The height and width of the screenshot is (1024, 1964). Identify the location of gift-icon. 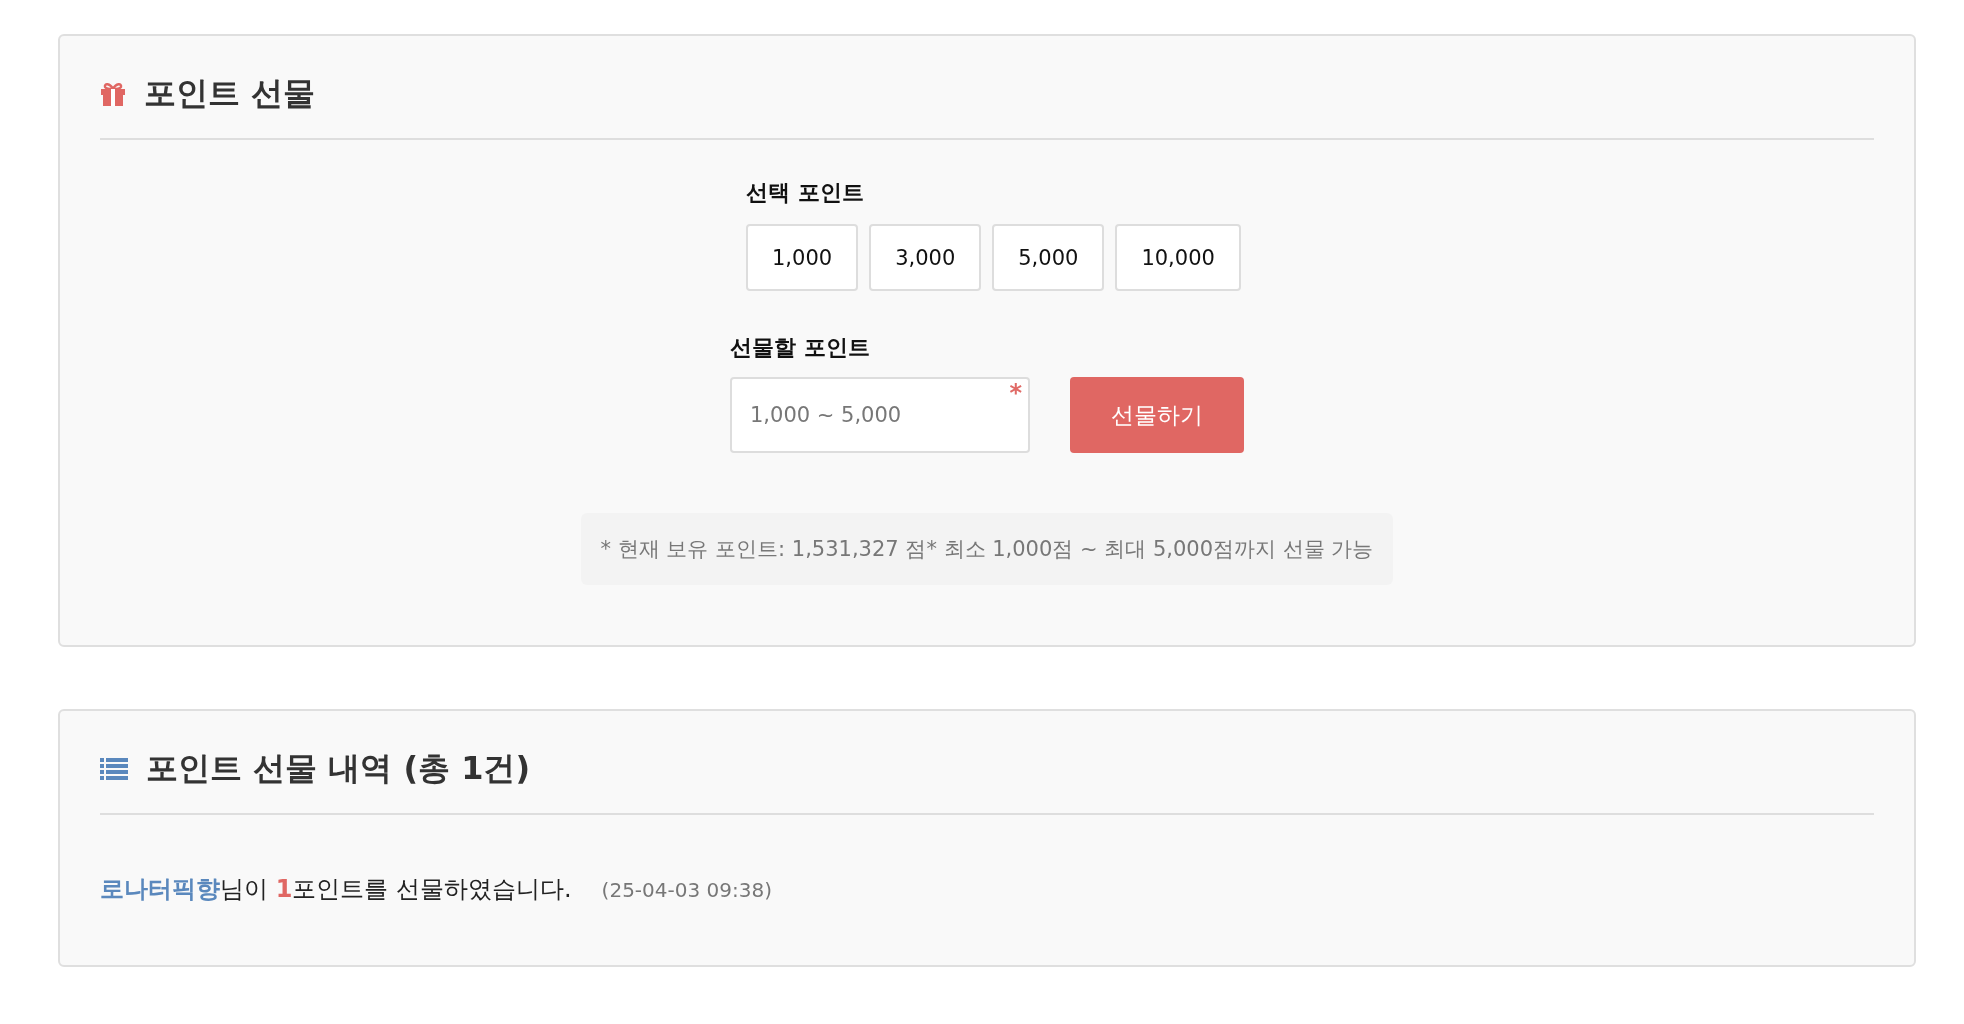
(113, 94).